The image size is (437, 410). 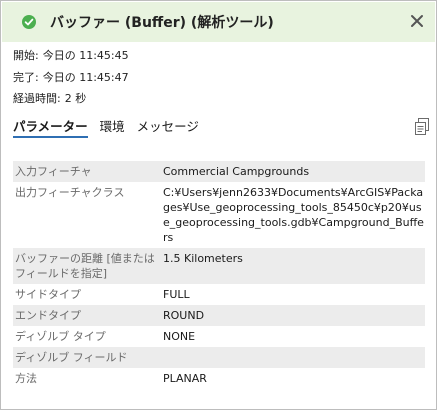 What do you see at coordinates (179, 336) in the screenshot?
I see `param-value: NONE` at bounding box center [179, 336].